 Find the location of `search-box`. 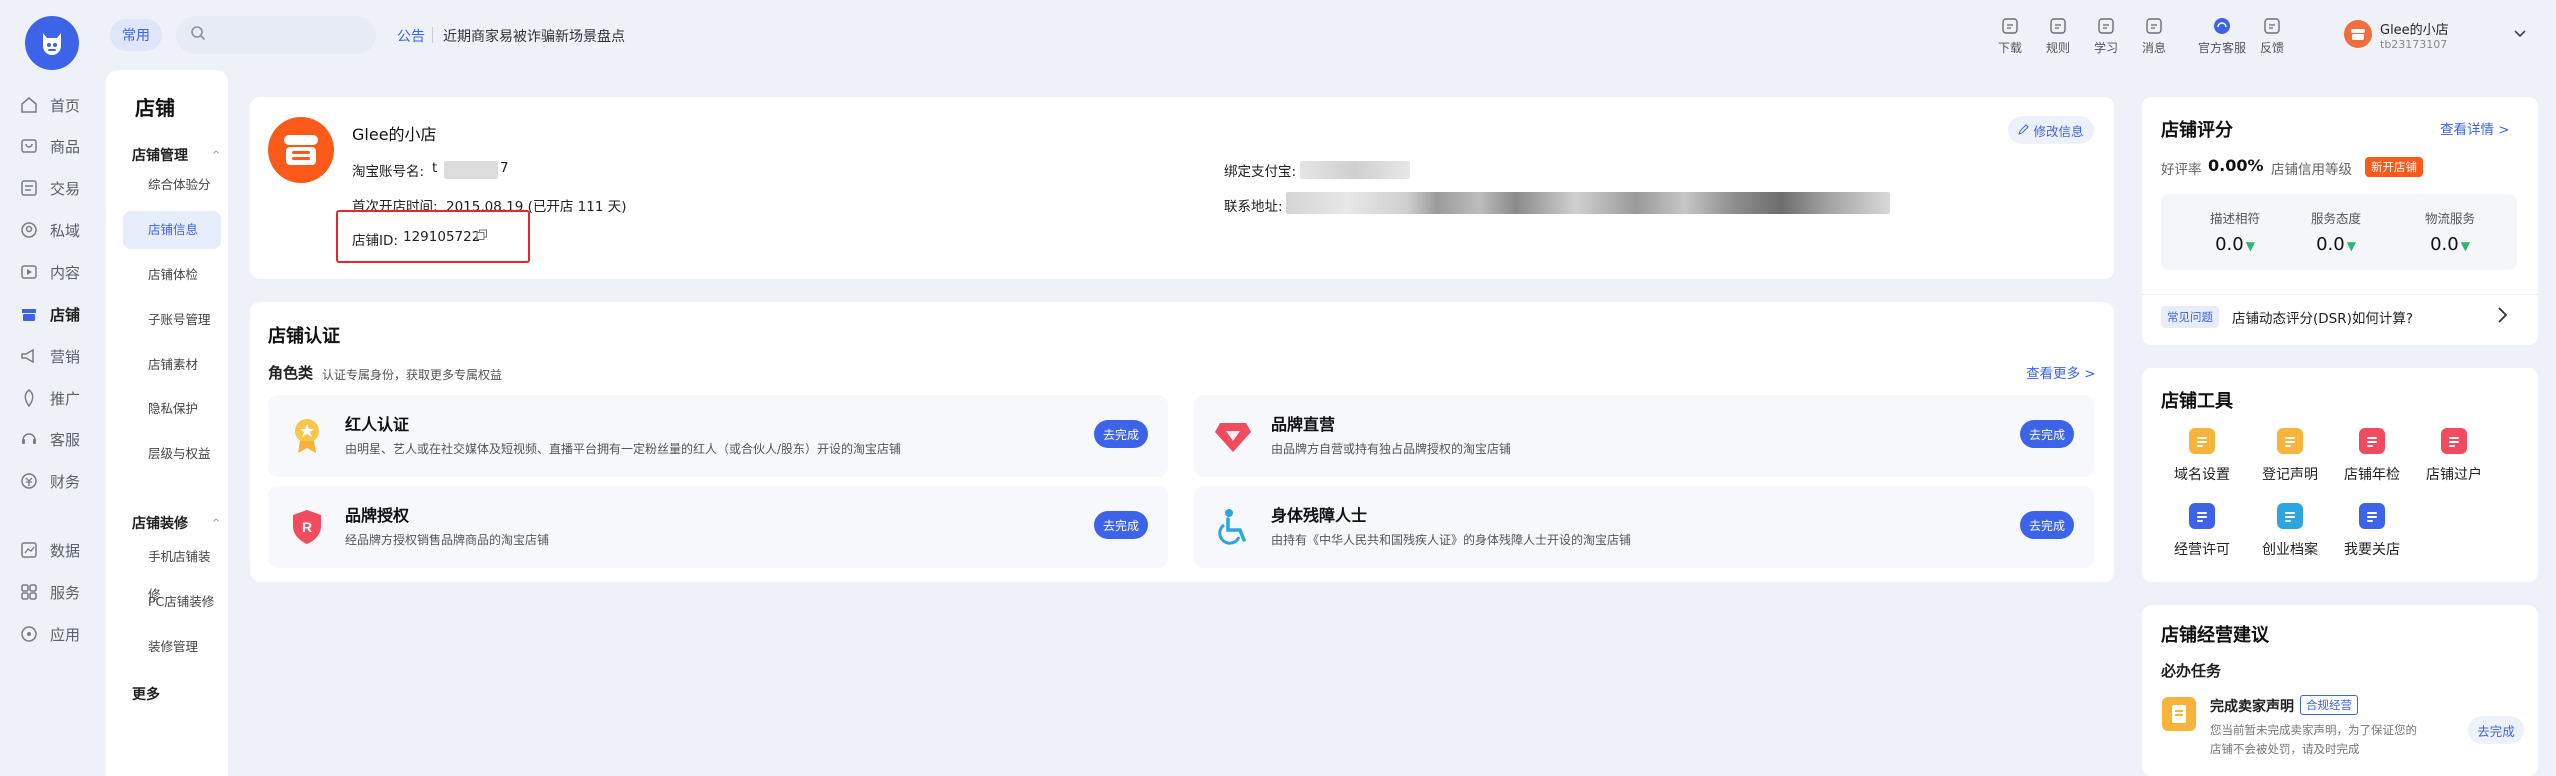

search-box is located at coordinates (276, 35).